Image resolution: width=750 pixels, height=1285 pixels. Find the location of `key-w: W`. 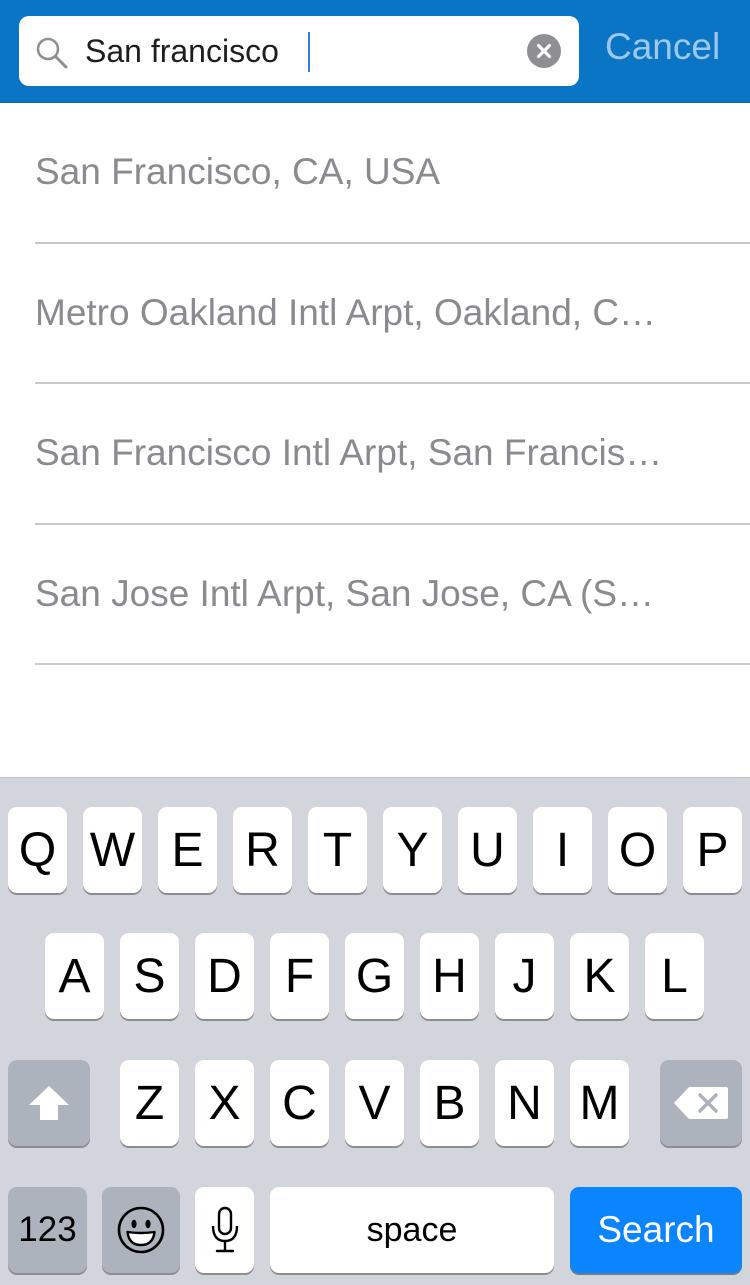

key-w: W is located at coordinates (112, 850).